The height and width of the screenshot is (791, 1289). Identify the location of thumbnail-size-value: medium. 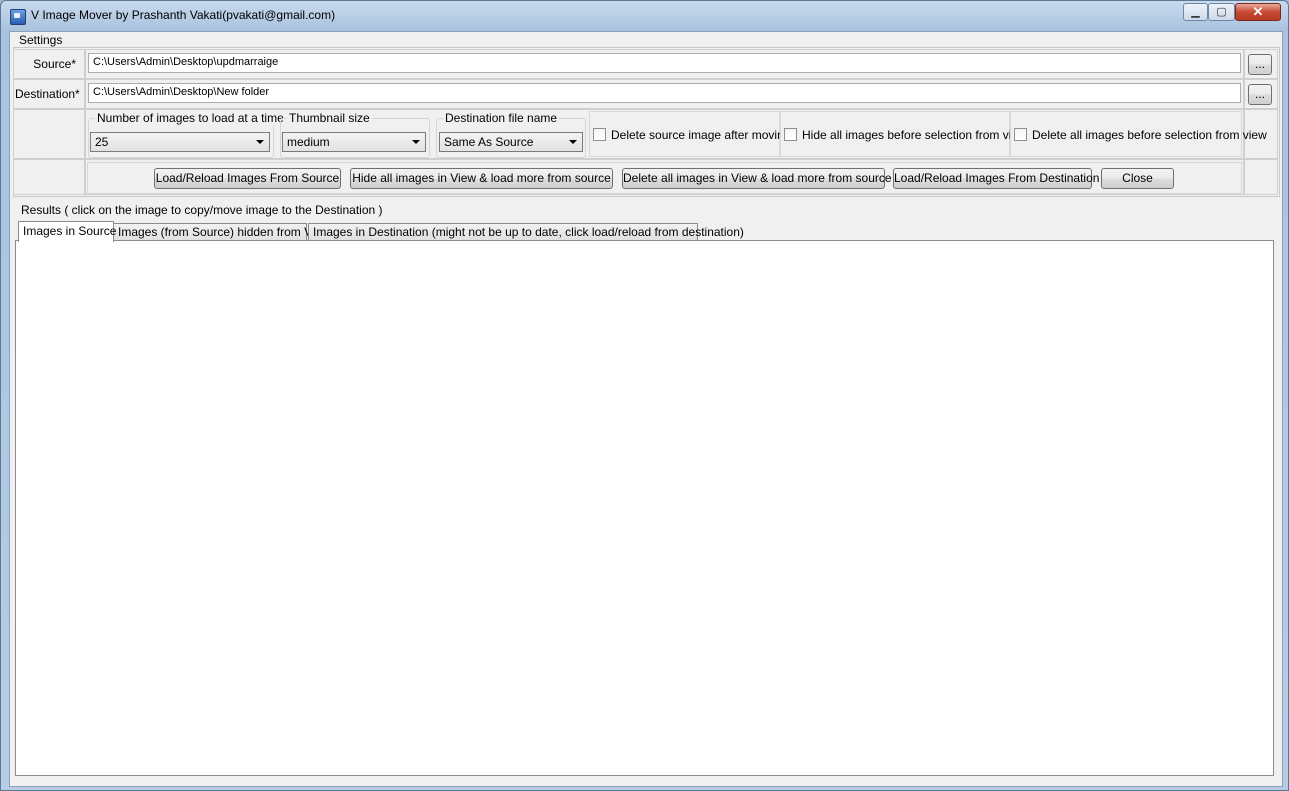
(308, 142).